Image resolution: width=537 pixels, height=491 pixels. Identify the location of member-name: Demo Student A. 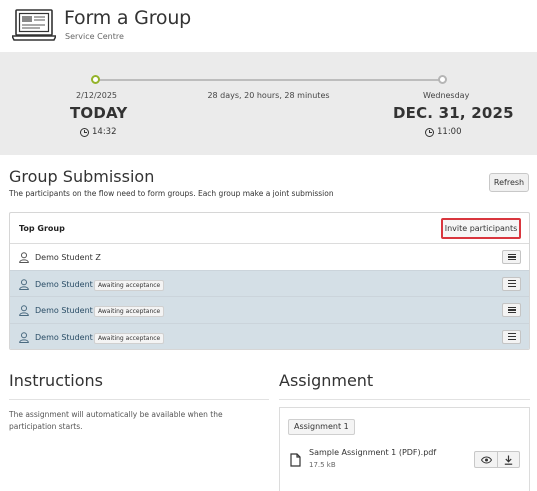
(68, 284).